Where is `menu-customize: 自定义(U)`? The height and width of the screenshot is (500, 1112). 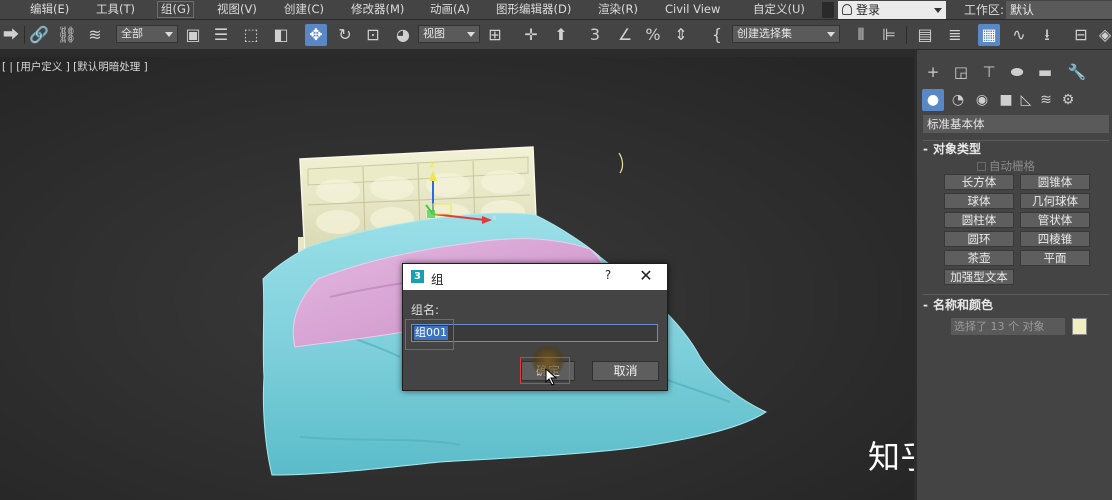
menu-customize: 自定义(U) is located at coordinates (779, 9).